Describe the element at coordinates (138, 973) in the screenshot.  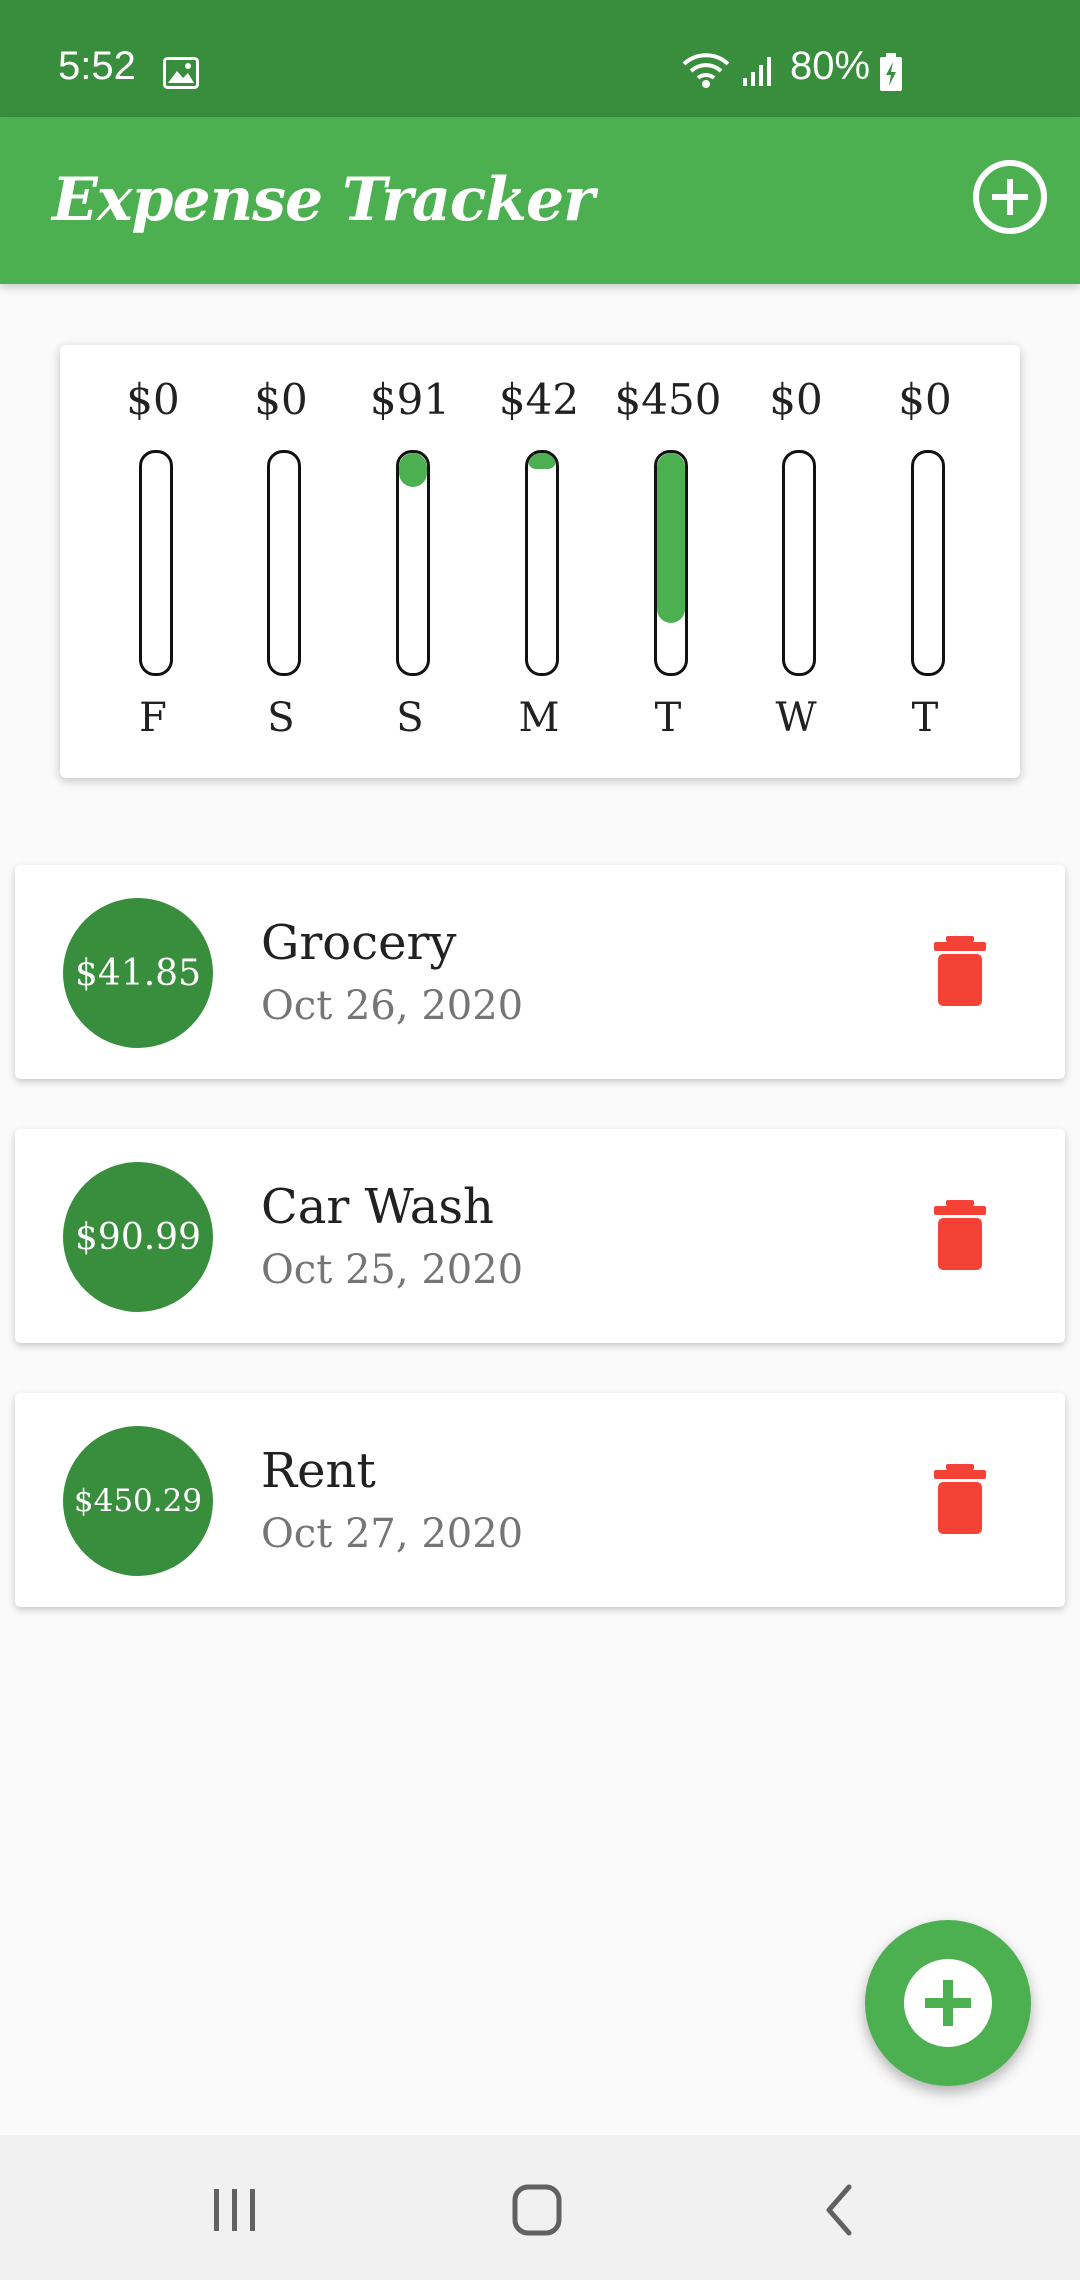
I see `transaction-amount-badge: $41.85` at that location.